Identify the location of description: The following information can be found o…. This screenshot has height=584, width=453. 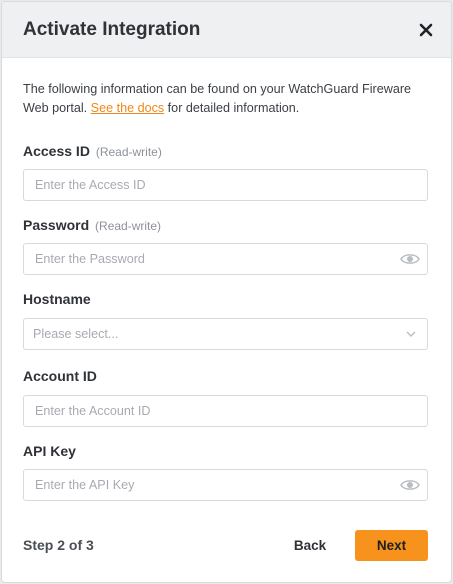
(225, 99).